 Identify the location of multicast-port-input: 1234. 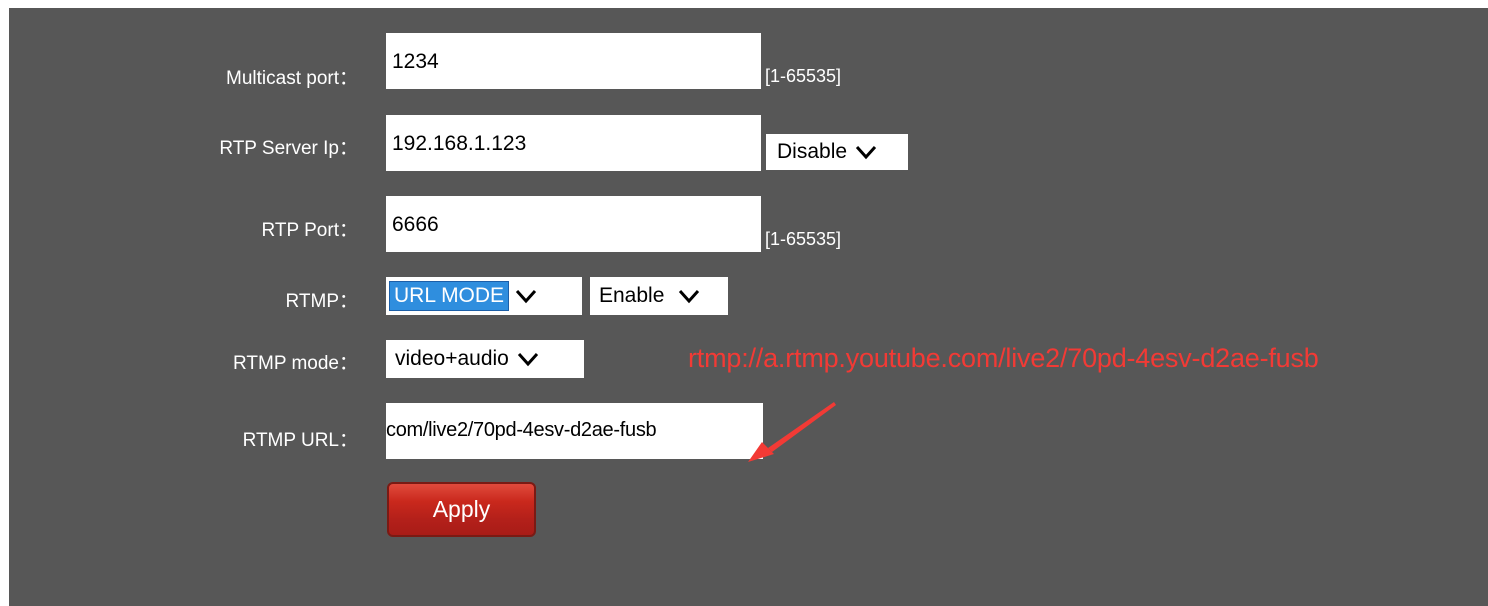
(573, 61).